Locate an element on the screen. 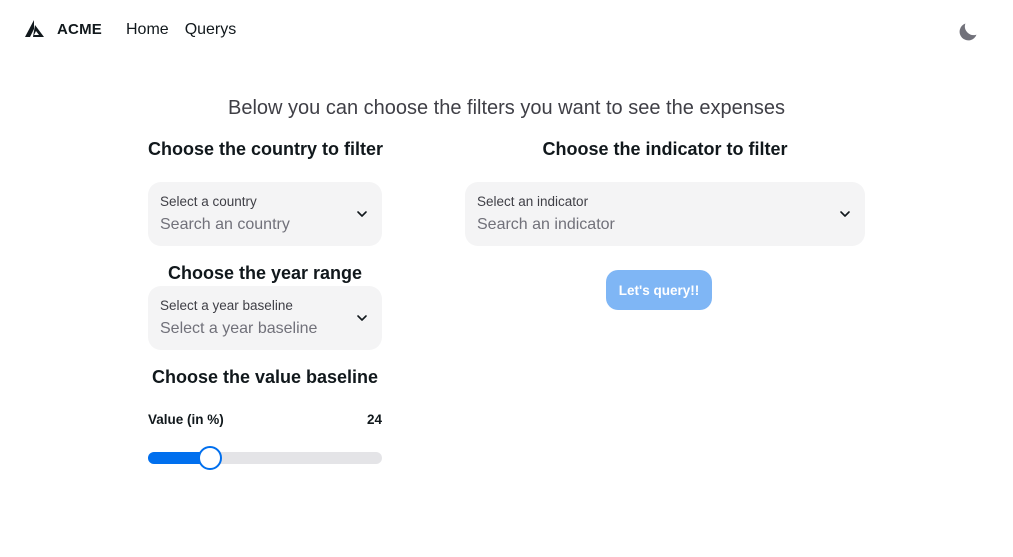  indicator-filter-heading: Choose the indicator to filter is located at coordinates (665, 149).